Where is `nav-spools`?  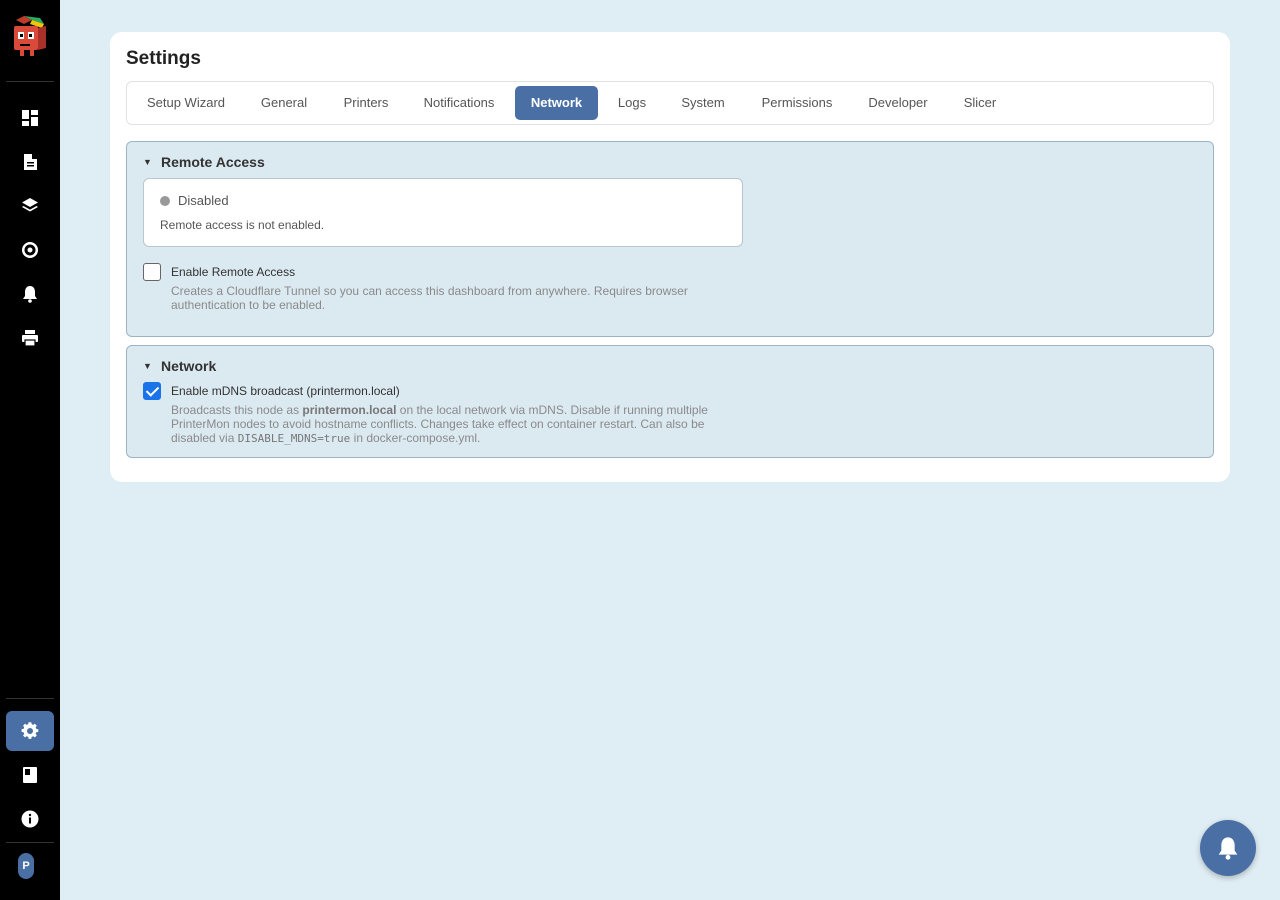
nav-spools is located at coordinates (30, 250).